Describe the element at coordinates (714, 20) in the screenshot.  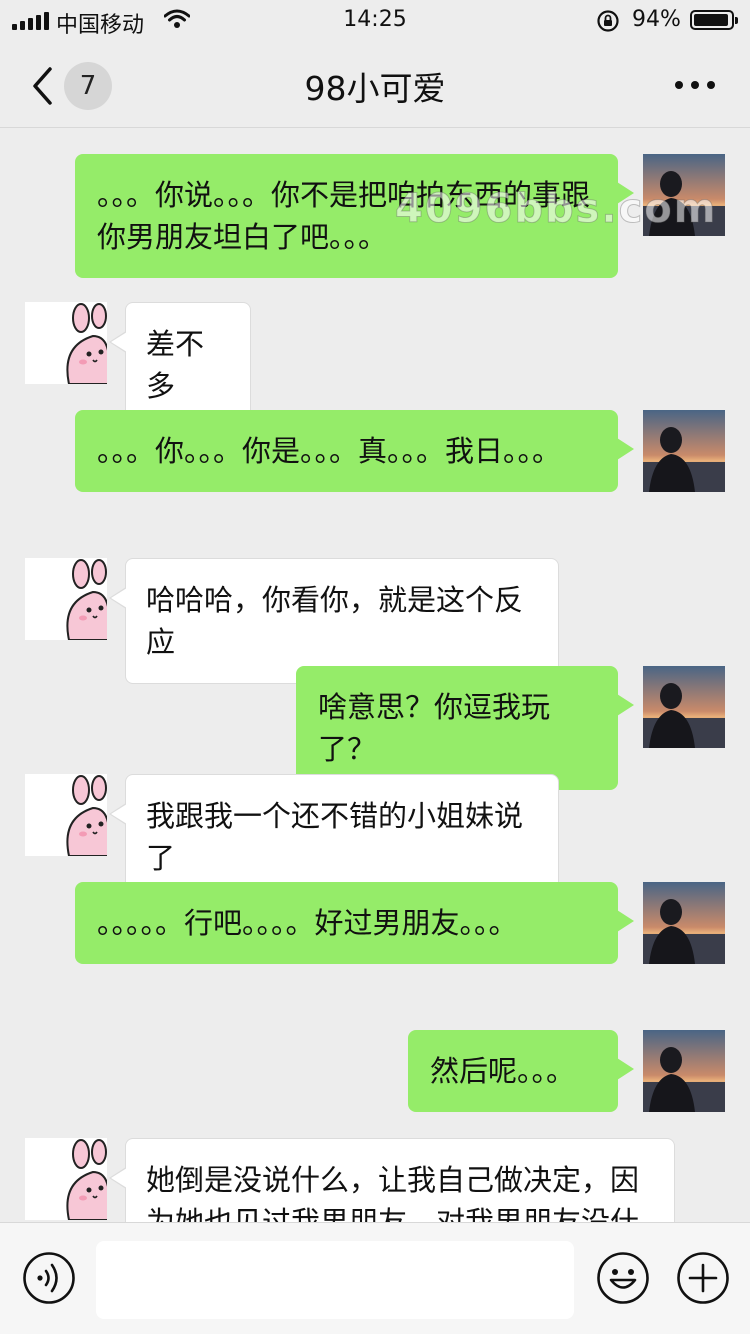
I see `battery-icon` at that location.